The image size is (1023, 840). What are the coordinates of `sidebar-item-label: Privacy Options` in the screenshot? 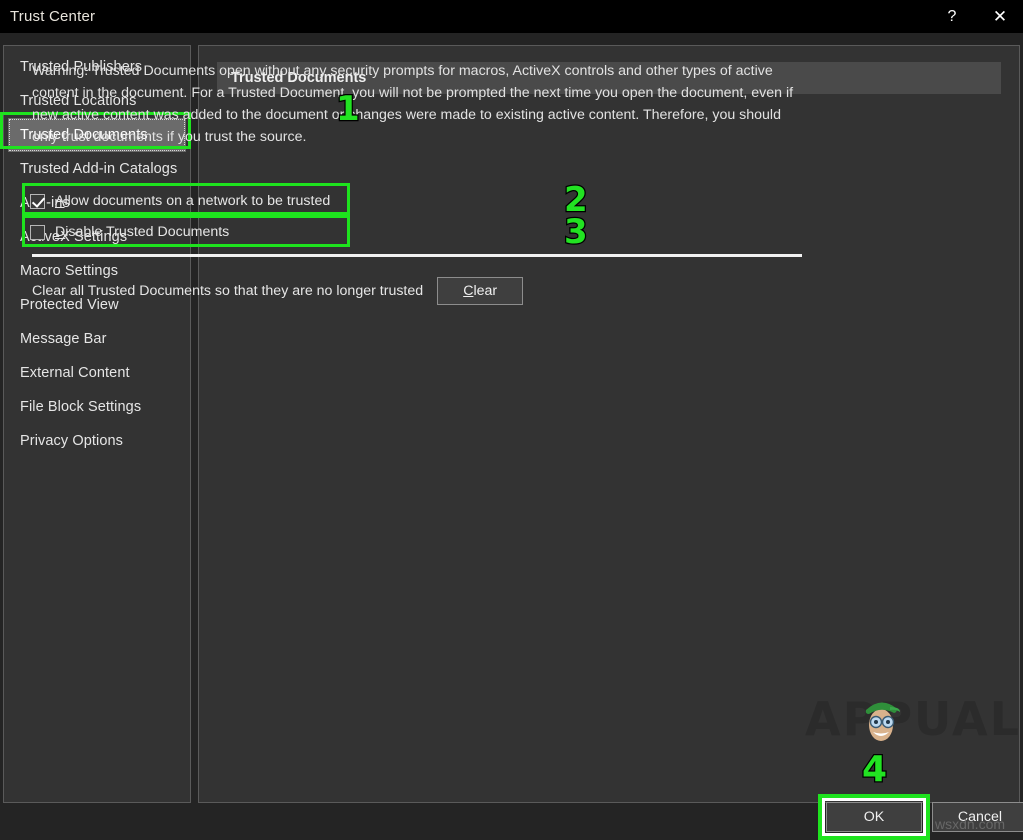 It's located at (72, 441).